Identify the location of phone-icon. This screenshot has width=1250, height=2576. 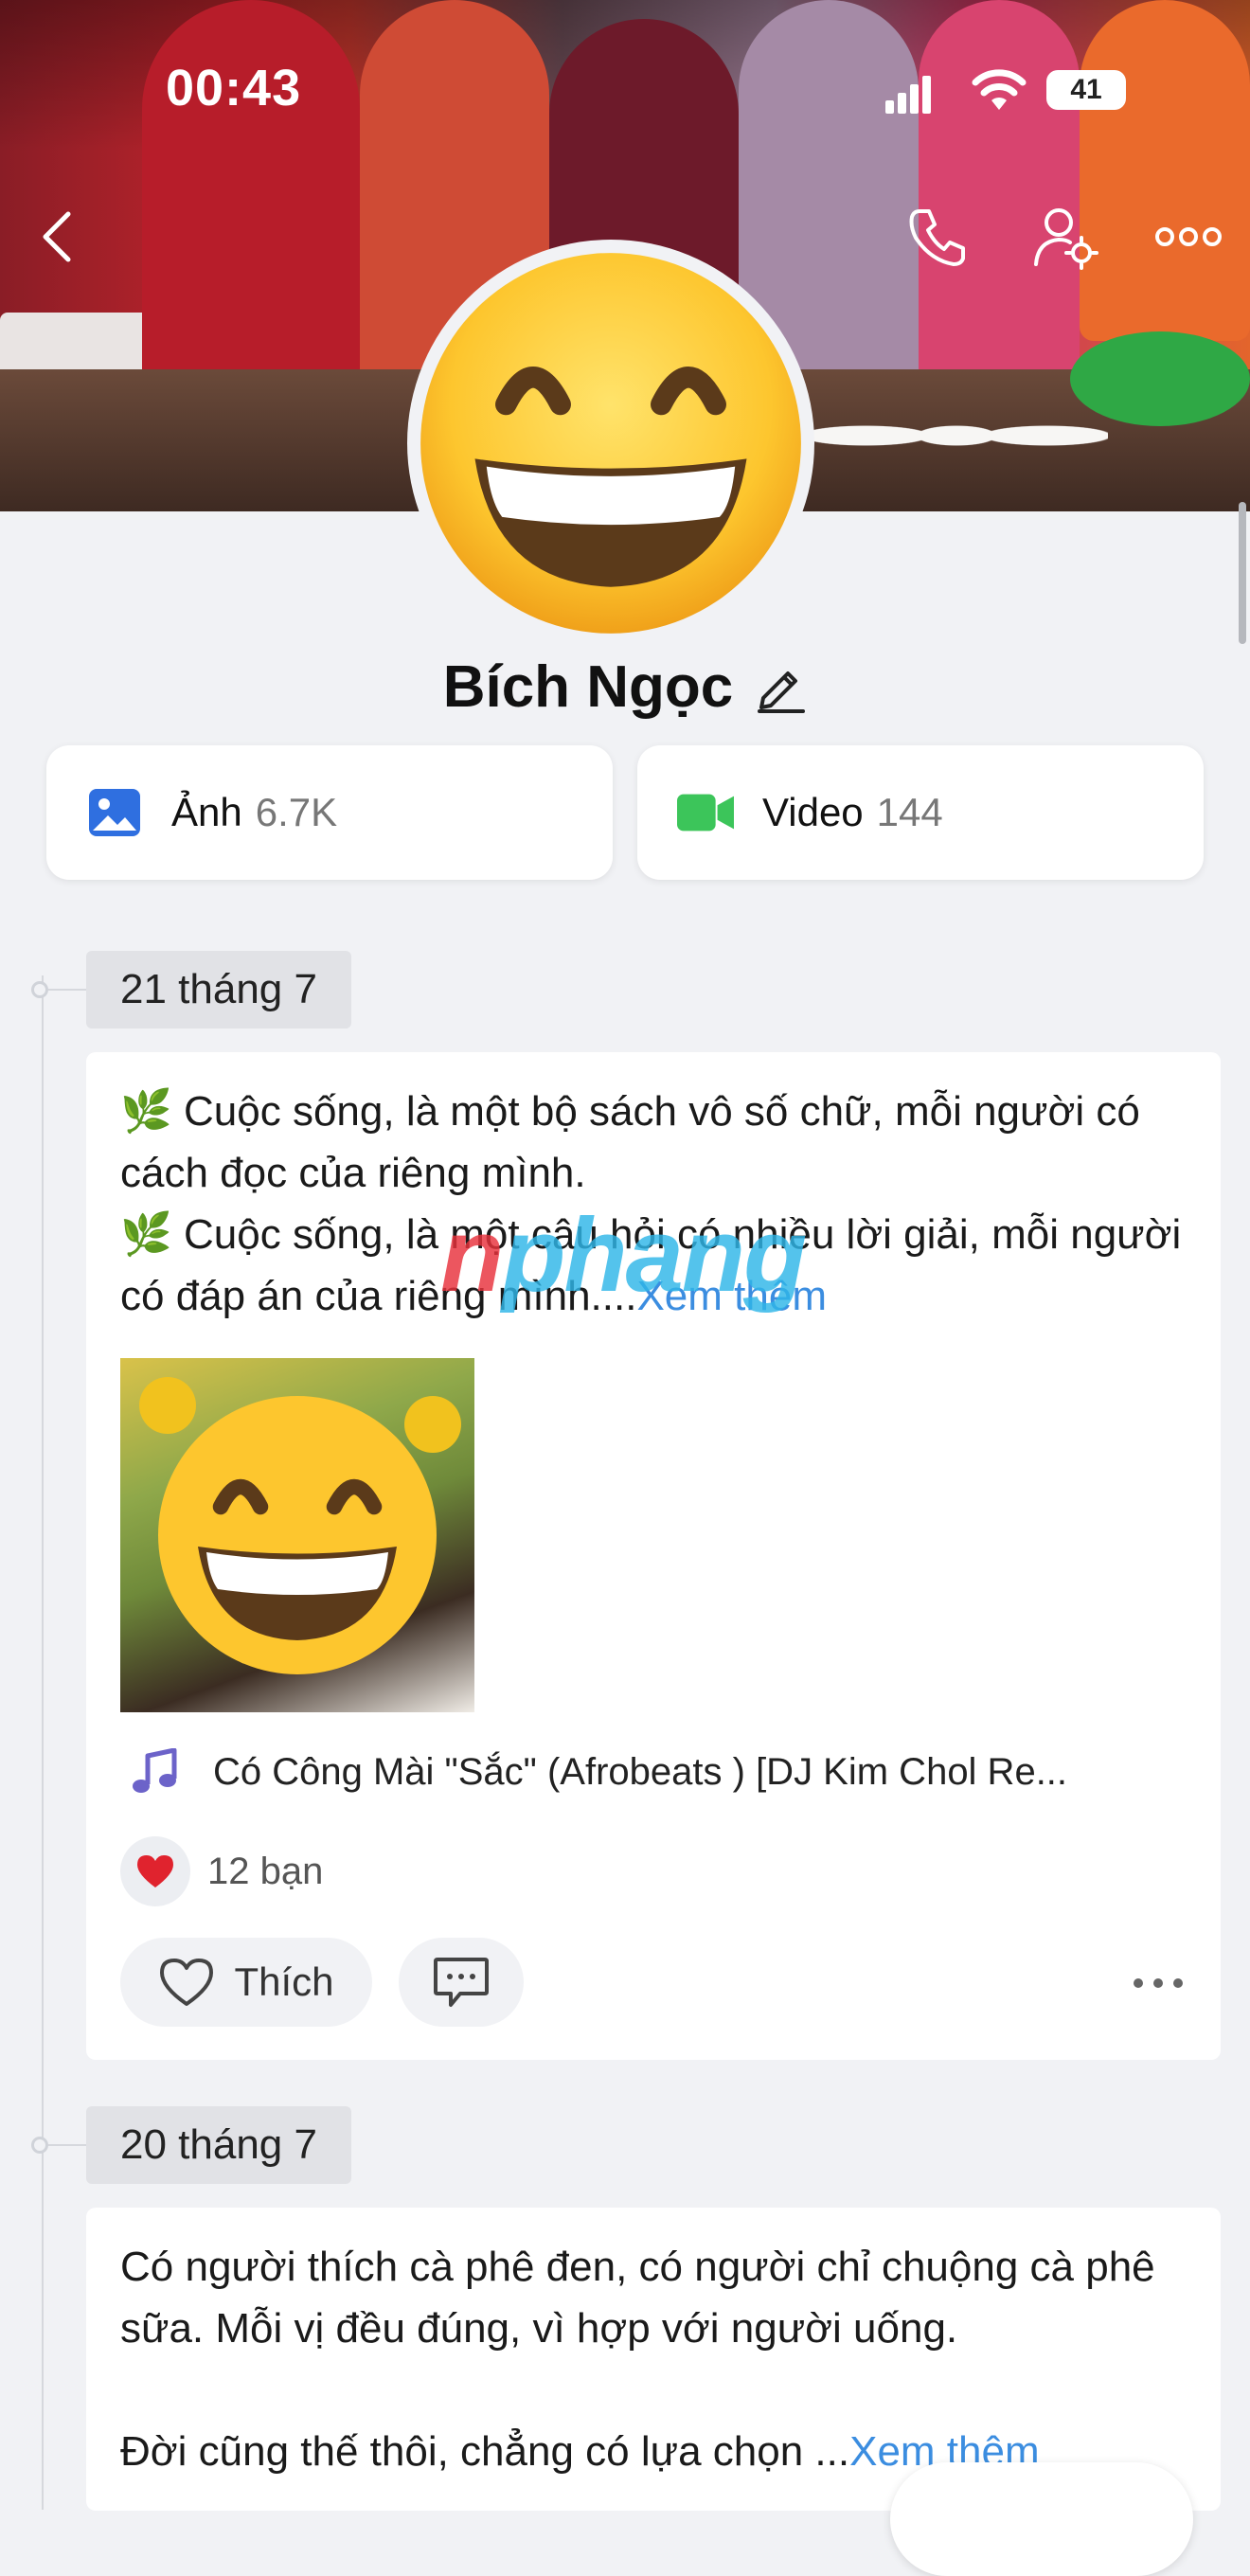
(937, 237).